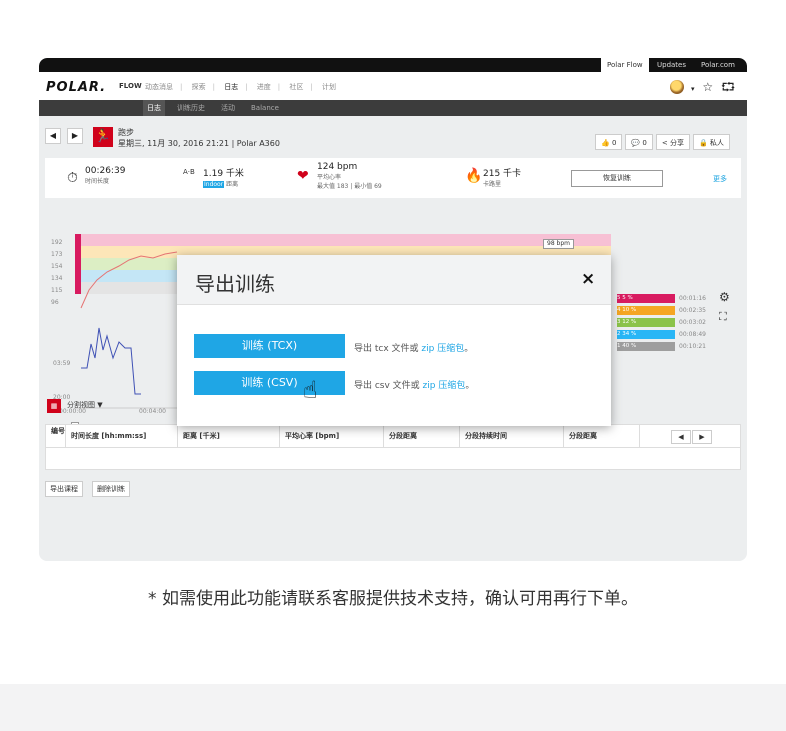 The width and height of the screenshot is (786, 731). I want to click on zone-5-row: 5 5 %, so click(646, 298).